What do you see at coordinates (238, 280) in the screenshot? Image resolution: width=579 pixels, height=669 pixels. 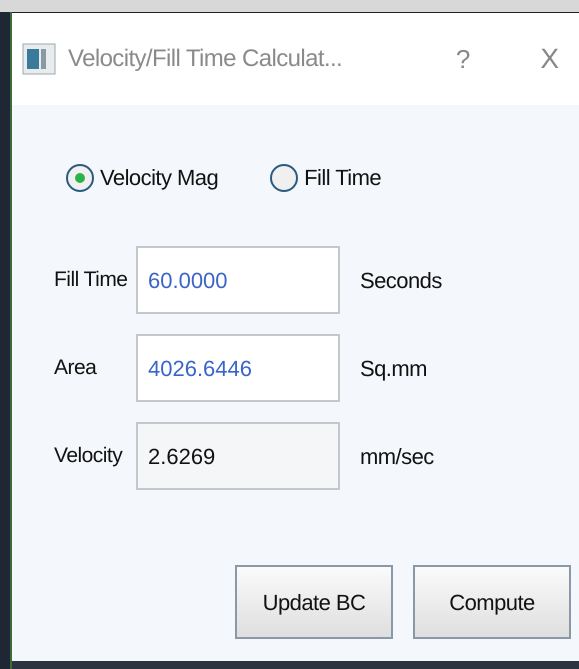 I see `input-field: 60.0000` at bounding box center [238, 280].